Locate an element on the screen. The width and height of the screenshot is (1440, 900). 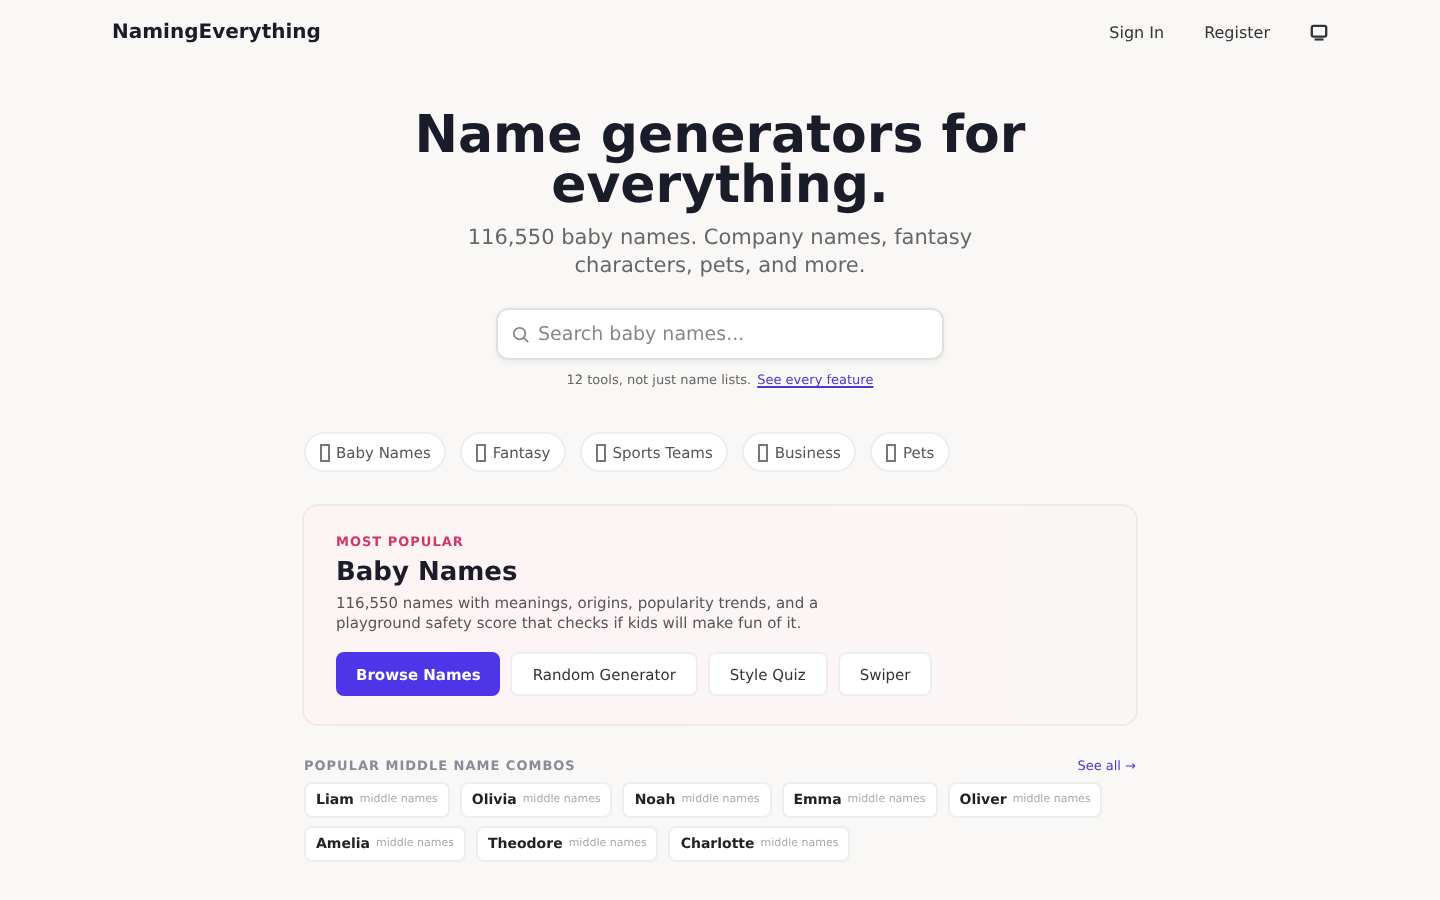
nav-link: Sign In is located at coordinates (1137, 32).